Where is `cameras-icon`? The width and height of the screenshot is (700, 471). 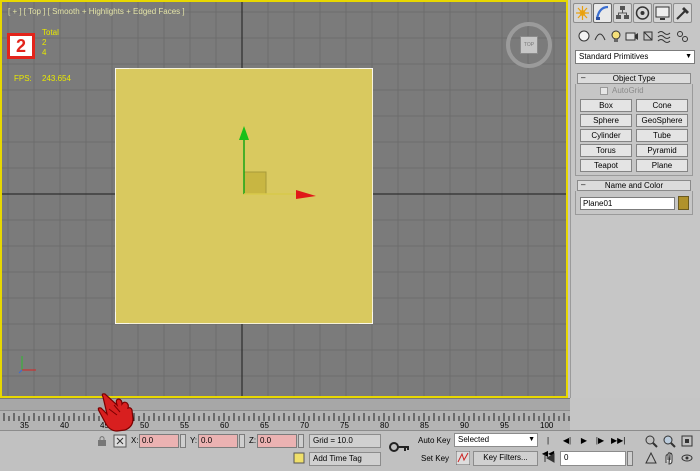
cameras-icon is located at coordinates (632, 36).